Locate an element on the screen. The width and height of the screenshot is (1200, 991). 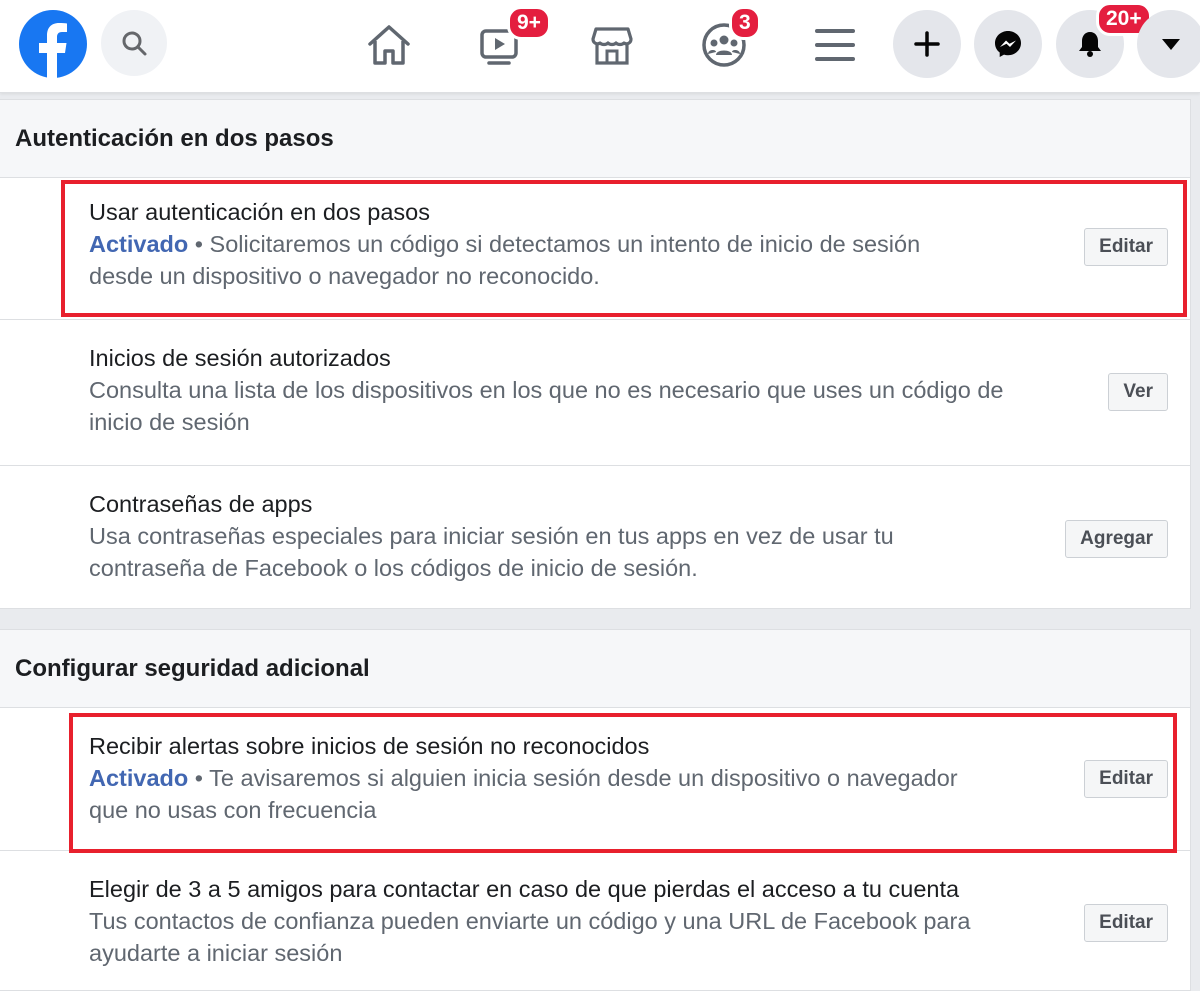
create-button is located at coordinates (927, 44).